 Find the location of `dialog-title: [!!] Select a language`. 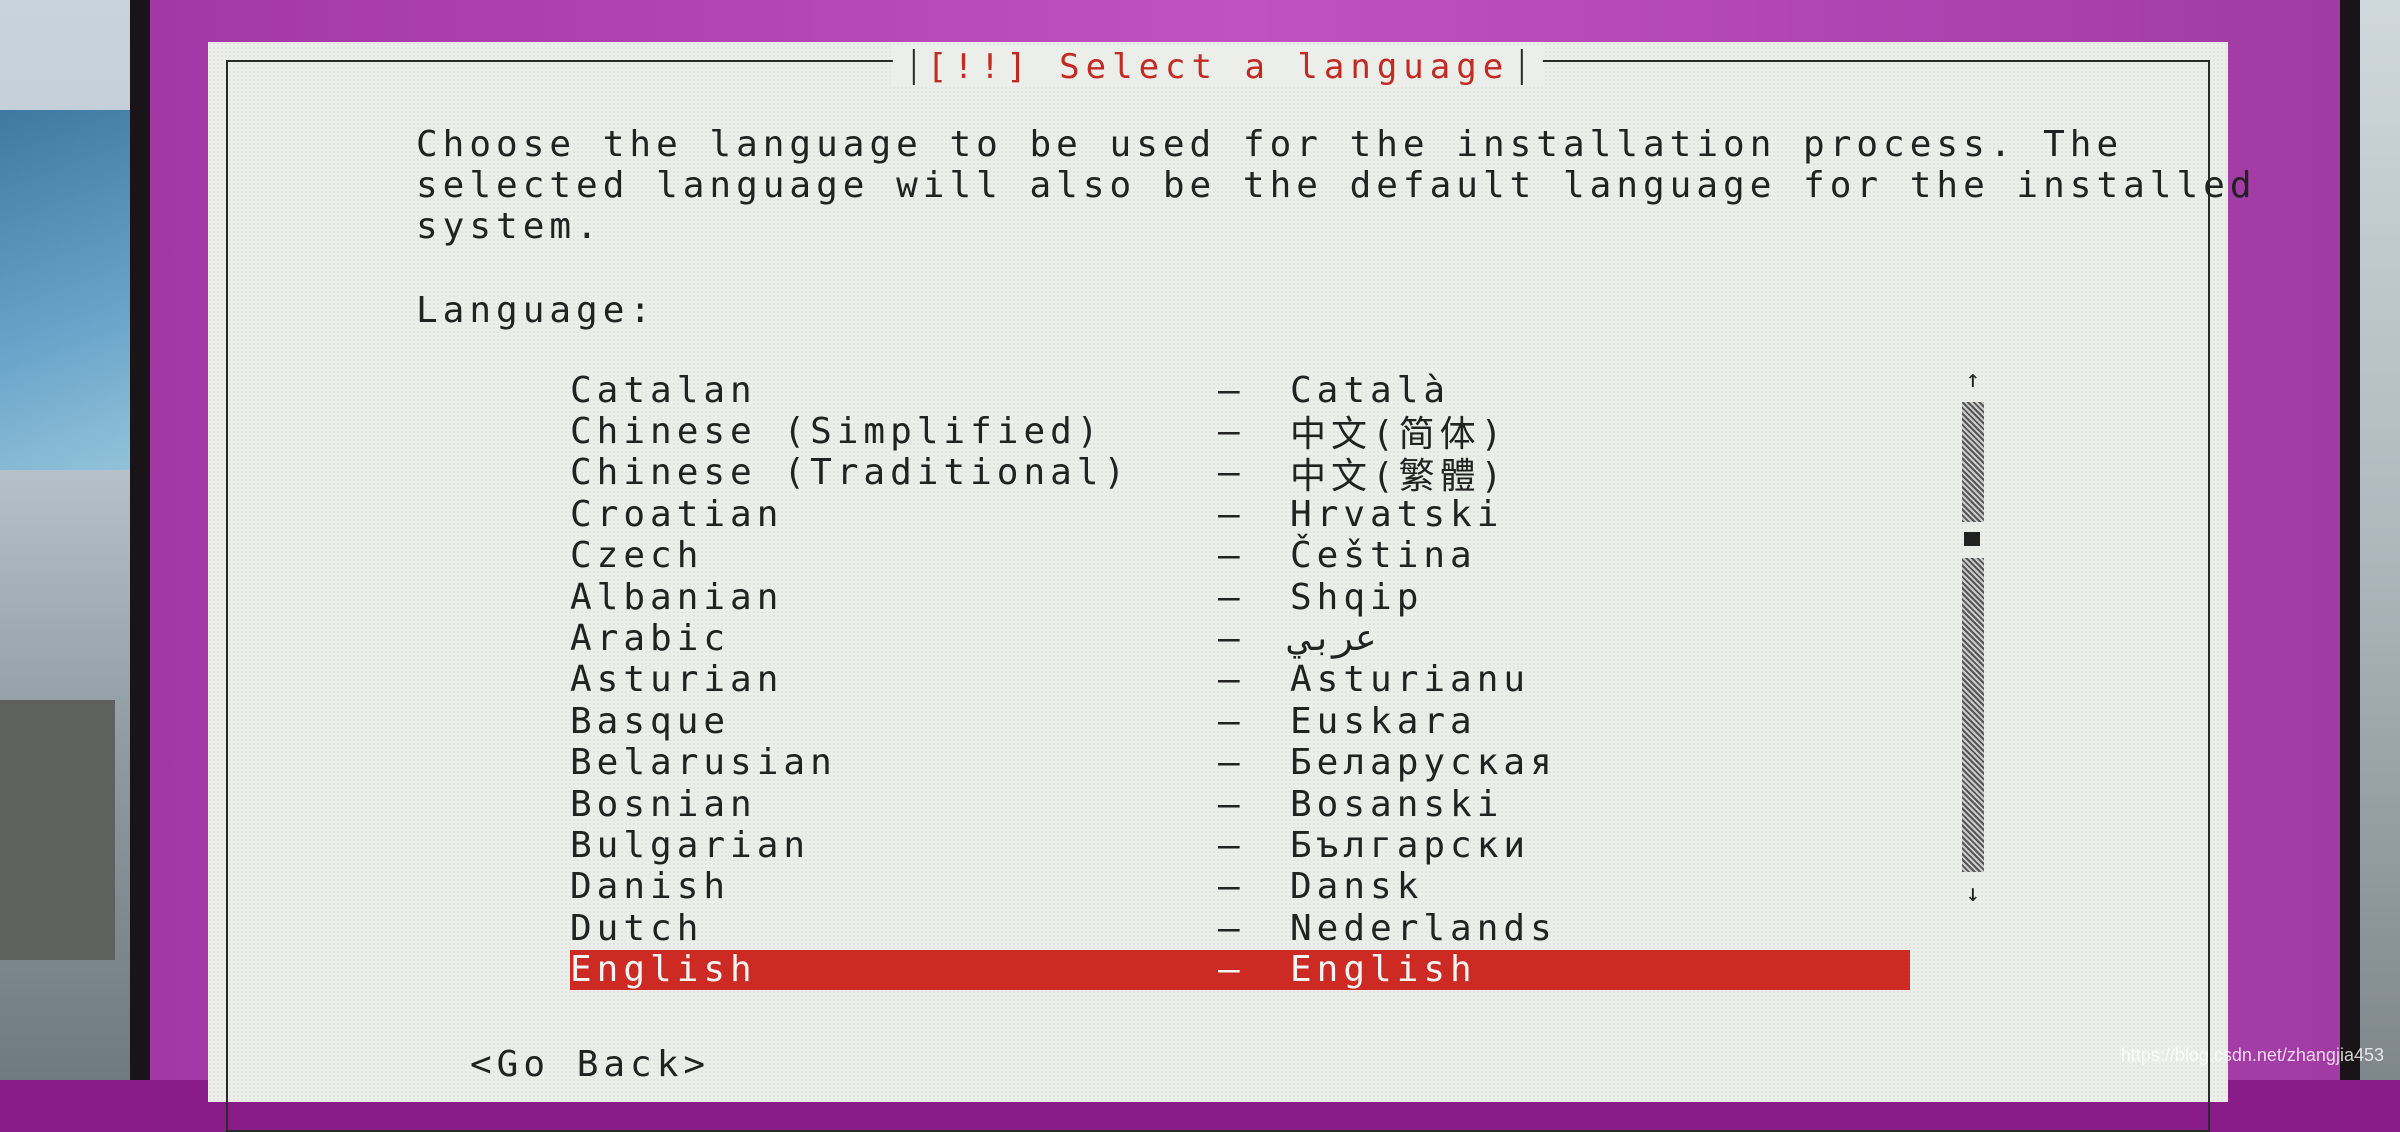

dialog-title: [!!] Select a language is located at coordinates (1218, 67).